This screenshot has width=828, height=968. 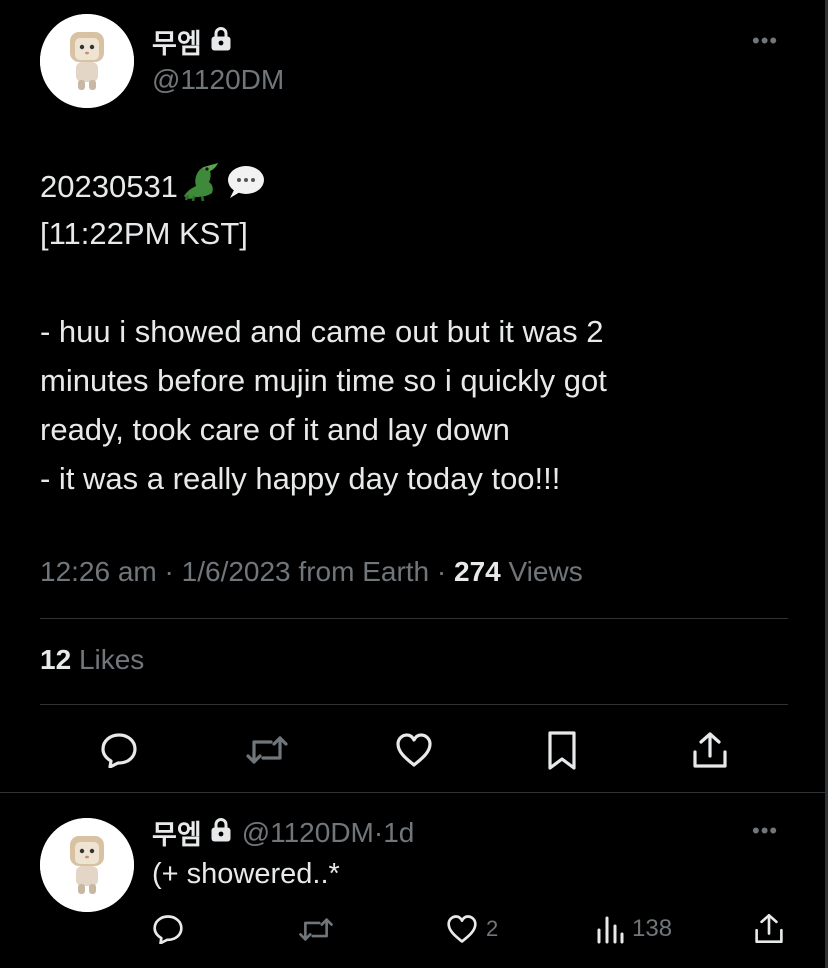 I want to click on reply-reply-button, so click(x=168, y=929).